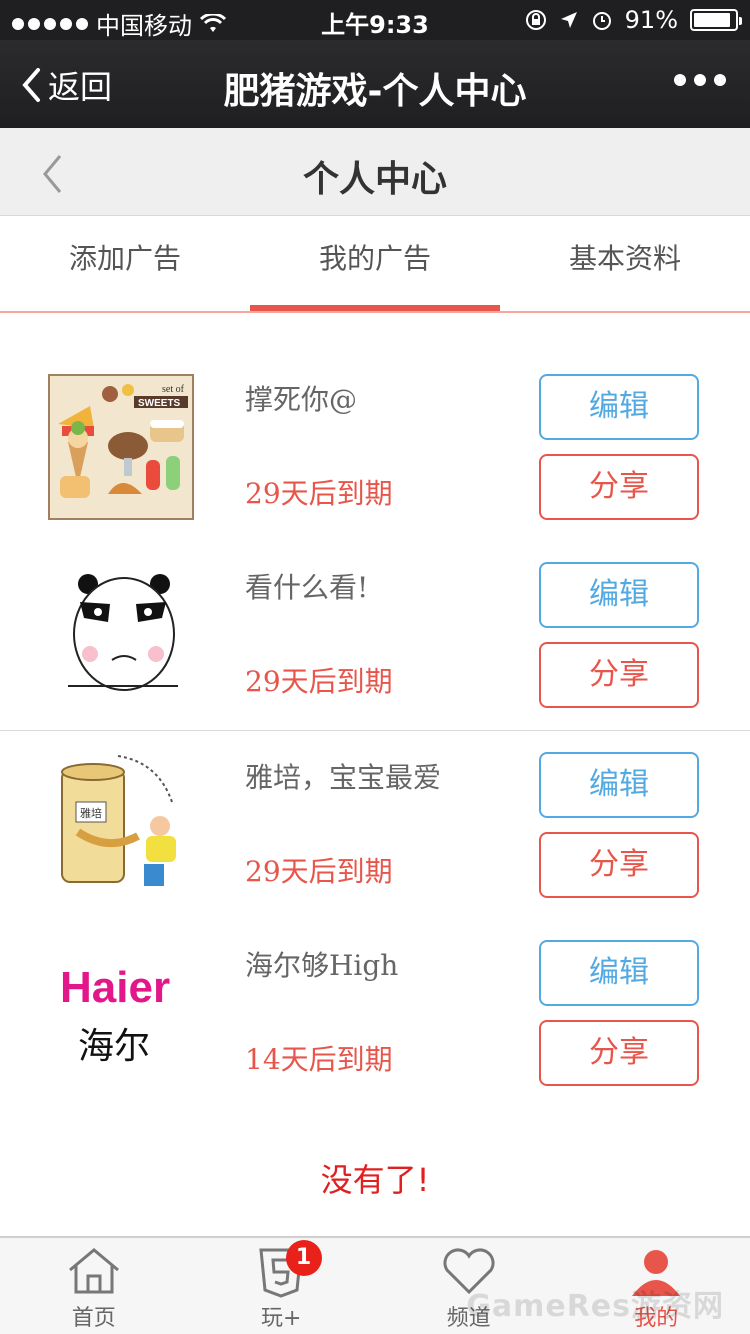 The width and height of the screenshot is (750, 1334). I want to click on ad-name: 撑死你@, so click(301, 399).